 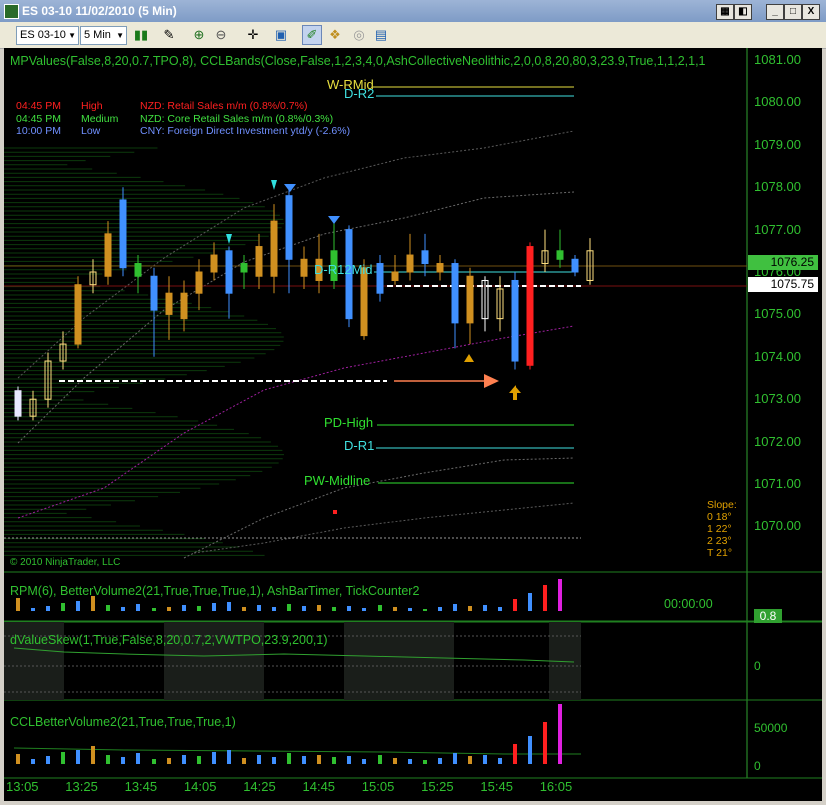 I want to click on crosshair-icon: ✛, so click(x=253, y=35).